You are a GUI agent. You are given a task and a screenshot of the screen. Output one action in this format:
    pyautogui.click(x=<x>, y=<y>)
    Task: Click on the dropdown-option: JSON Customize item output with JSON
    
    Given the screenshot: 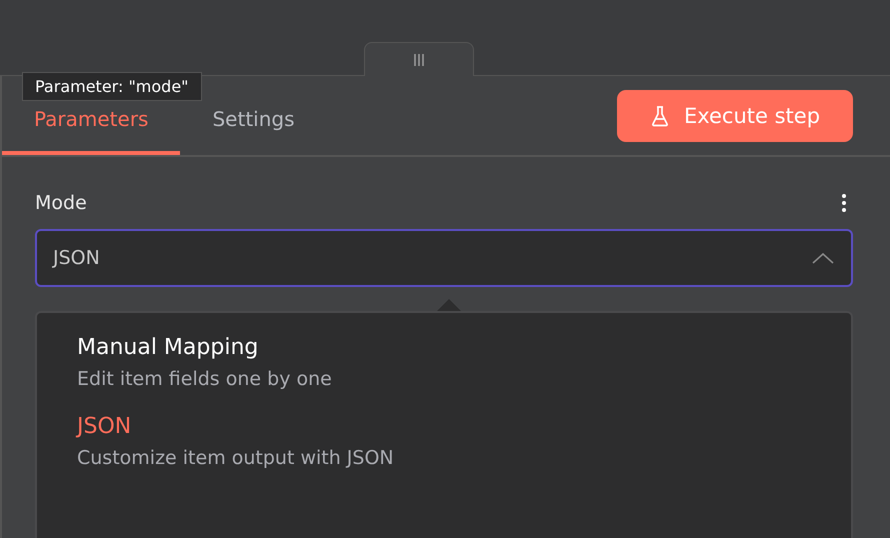 What is the action you would take?
    pyautogui.click(x=444, y=441)
    